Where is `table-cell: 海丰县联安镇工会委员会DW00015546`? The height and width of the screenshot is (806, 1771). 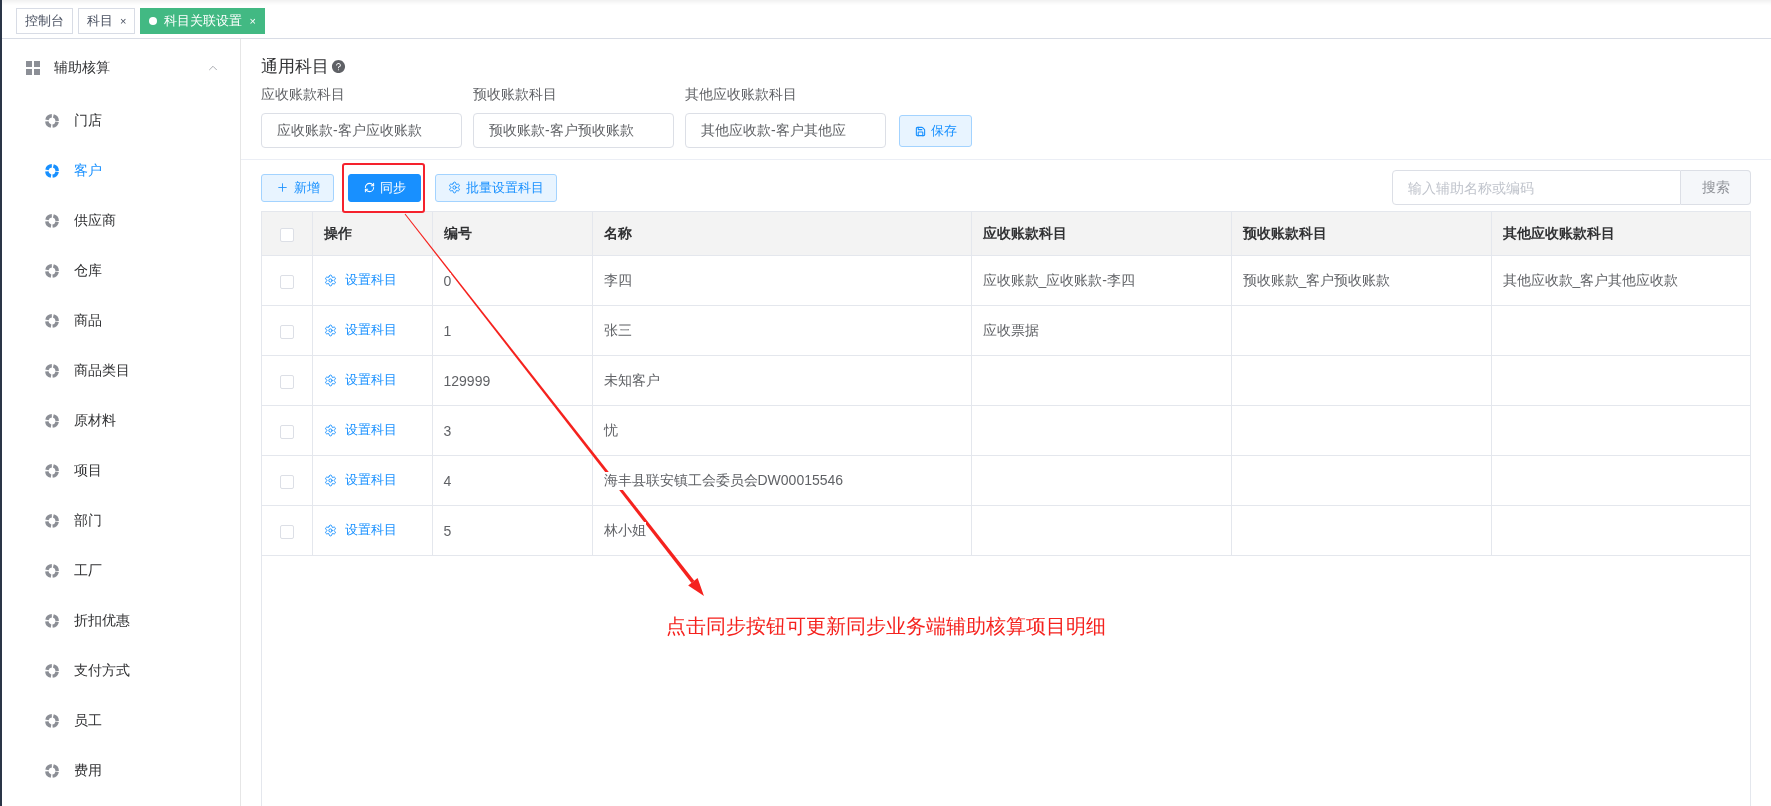 table-cell: 海丰县联安镇工会委员会DW00015546 is located at coordinates (723, 480).